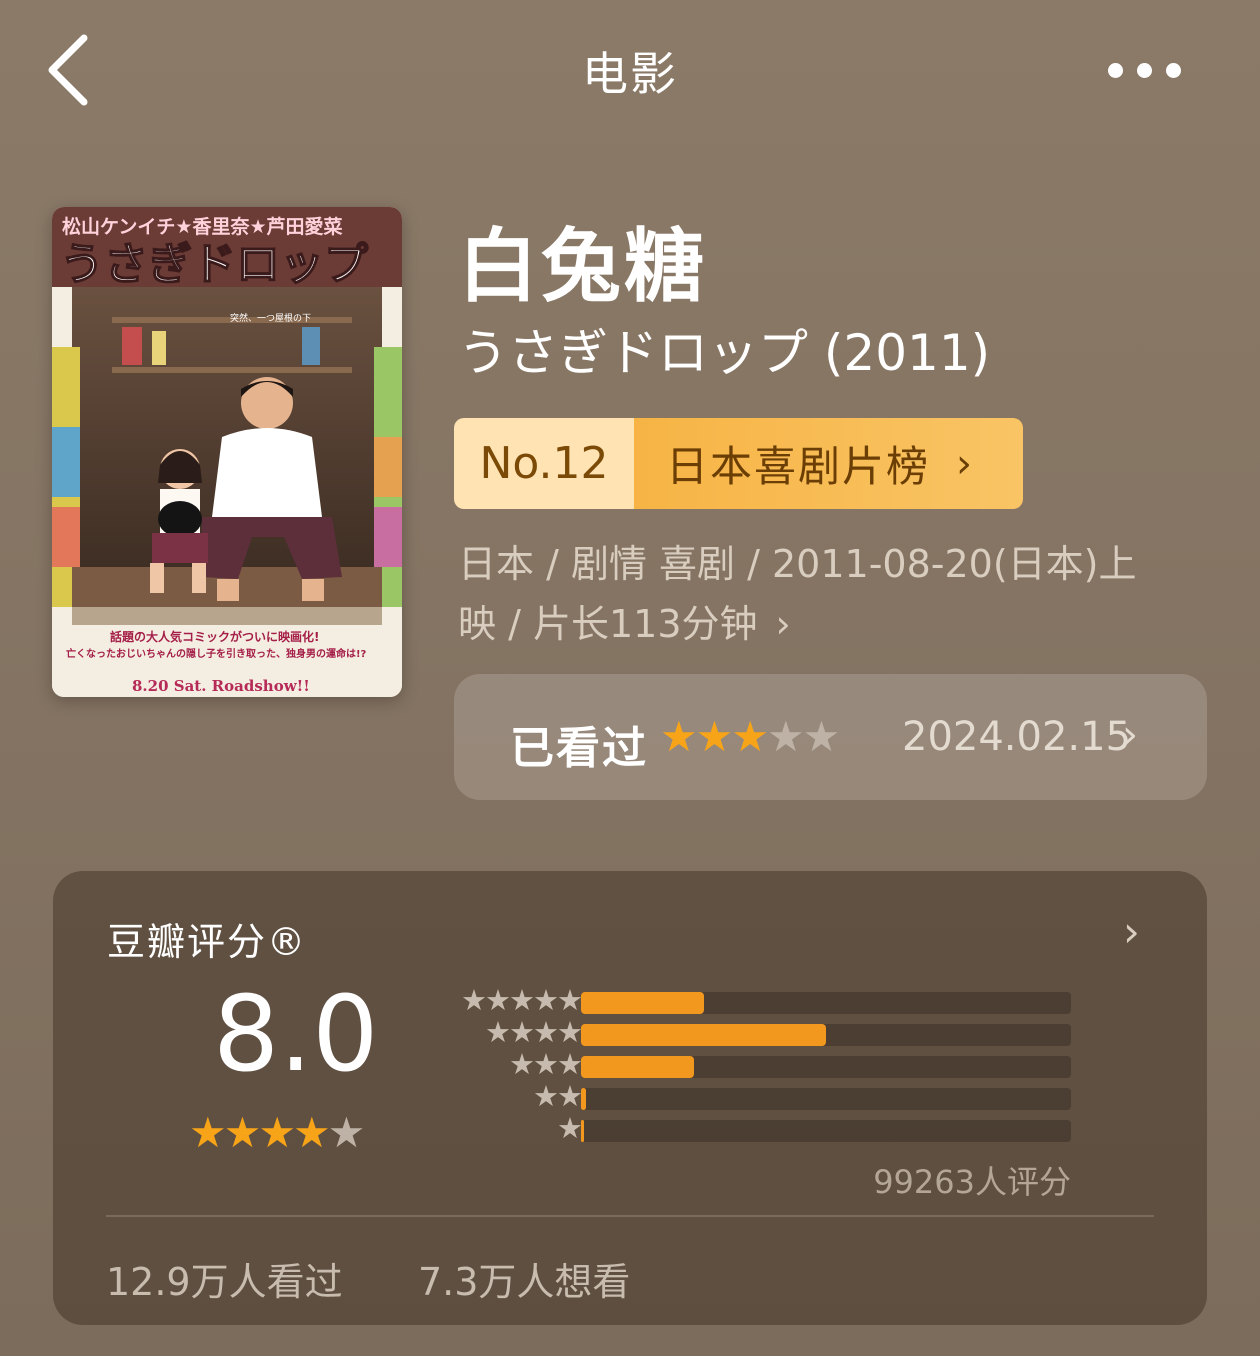 The image size is (1260, 1356). I want to click on rating-score: 8.0, so click(296, 1034).